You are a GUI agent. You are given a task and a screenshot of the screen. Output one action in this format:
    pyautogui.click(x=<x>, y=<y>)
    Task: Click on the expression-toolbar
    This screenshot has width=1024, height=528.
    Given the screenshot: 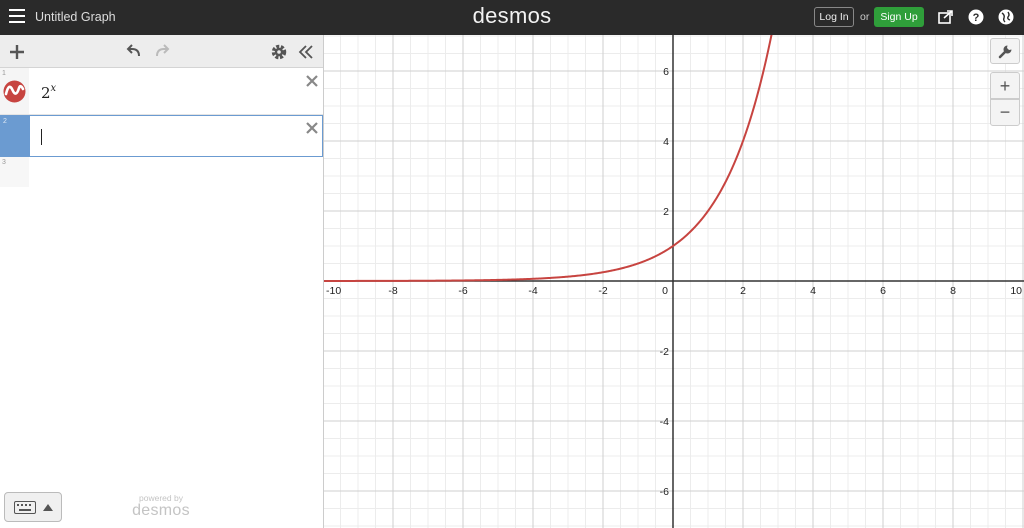 What is the action you would take?
    pyautogui.click(x=161, y=51)
    